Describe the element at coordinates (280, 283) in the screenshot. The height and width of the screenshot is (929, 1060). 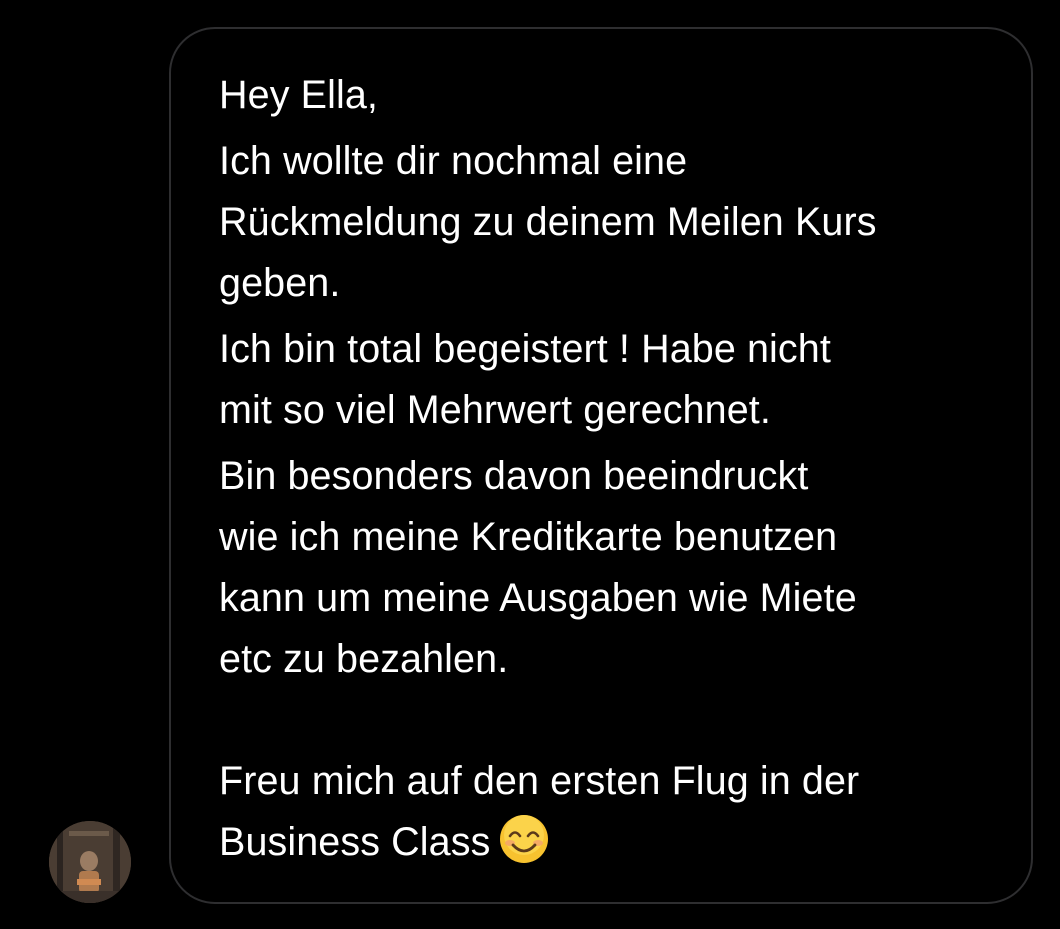
I see `message-line-text: geben.` at that location.